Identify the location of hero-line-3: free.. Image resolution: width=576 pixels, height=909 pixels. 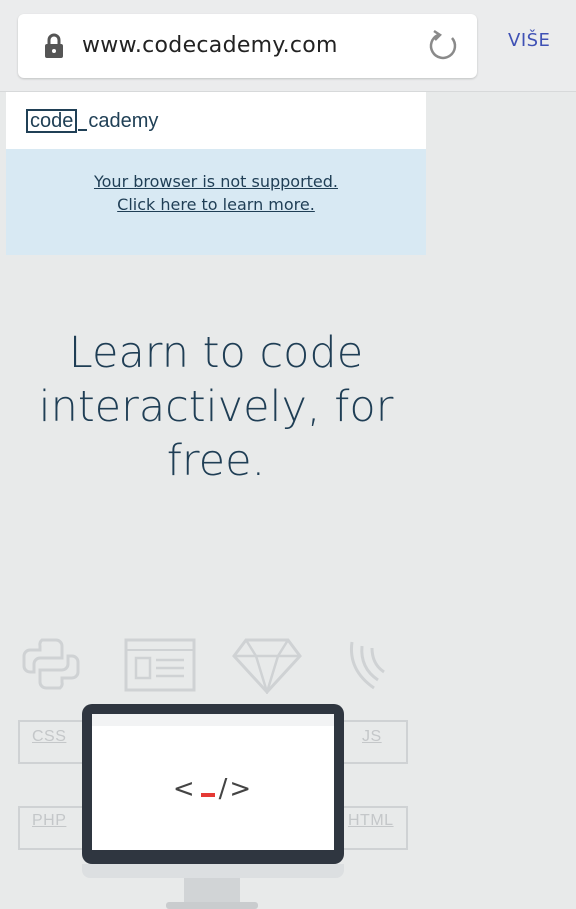
(216, 461).